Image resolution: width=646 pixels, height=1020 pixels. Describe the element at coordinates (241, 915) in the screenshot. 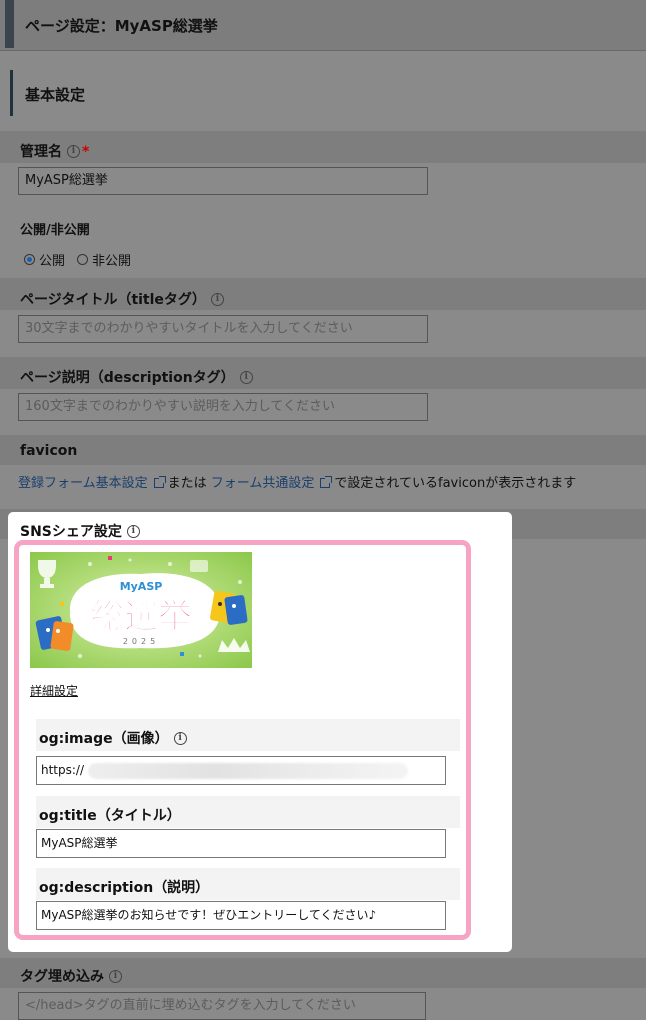

I see `og-description-input: MyASP総選挙のお知らせです！ぜひエントリーしてください♪` at that location.